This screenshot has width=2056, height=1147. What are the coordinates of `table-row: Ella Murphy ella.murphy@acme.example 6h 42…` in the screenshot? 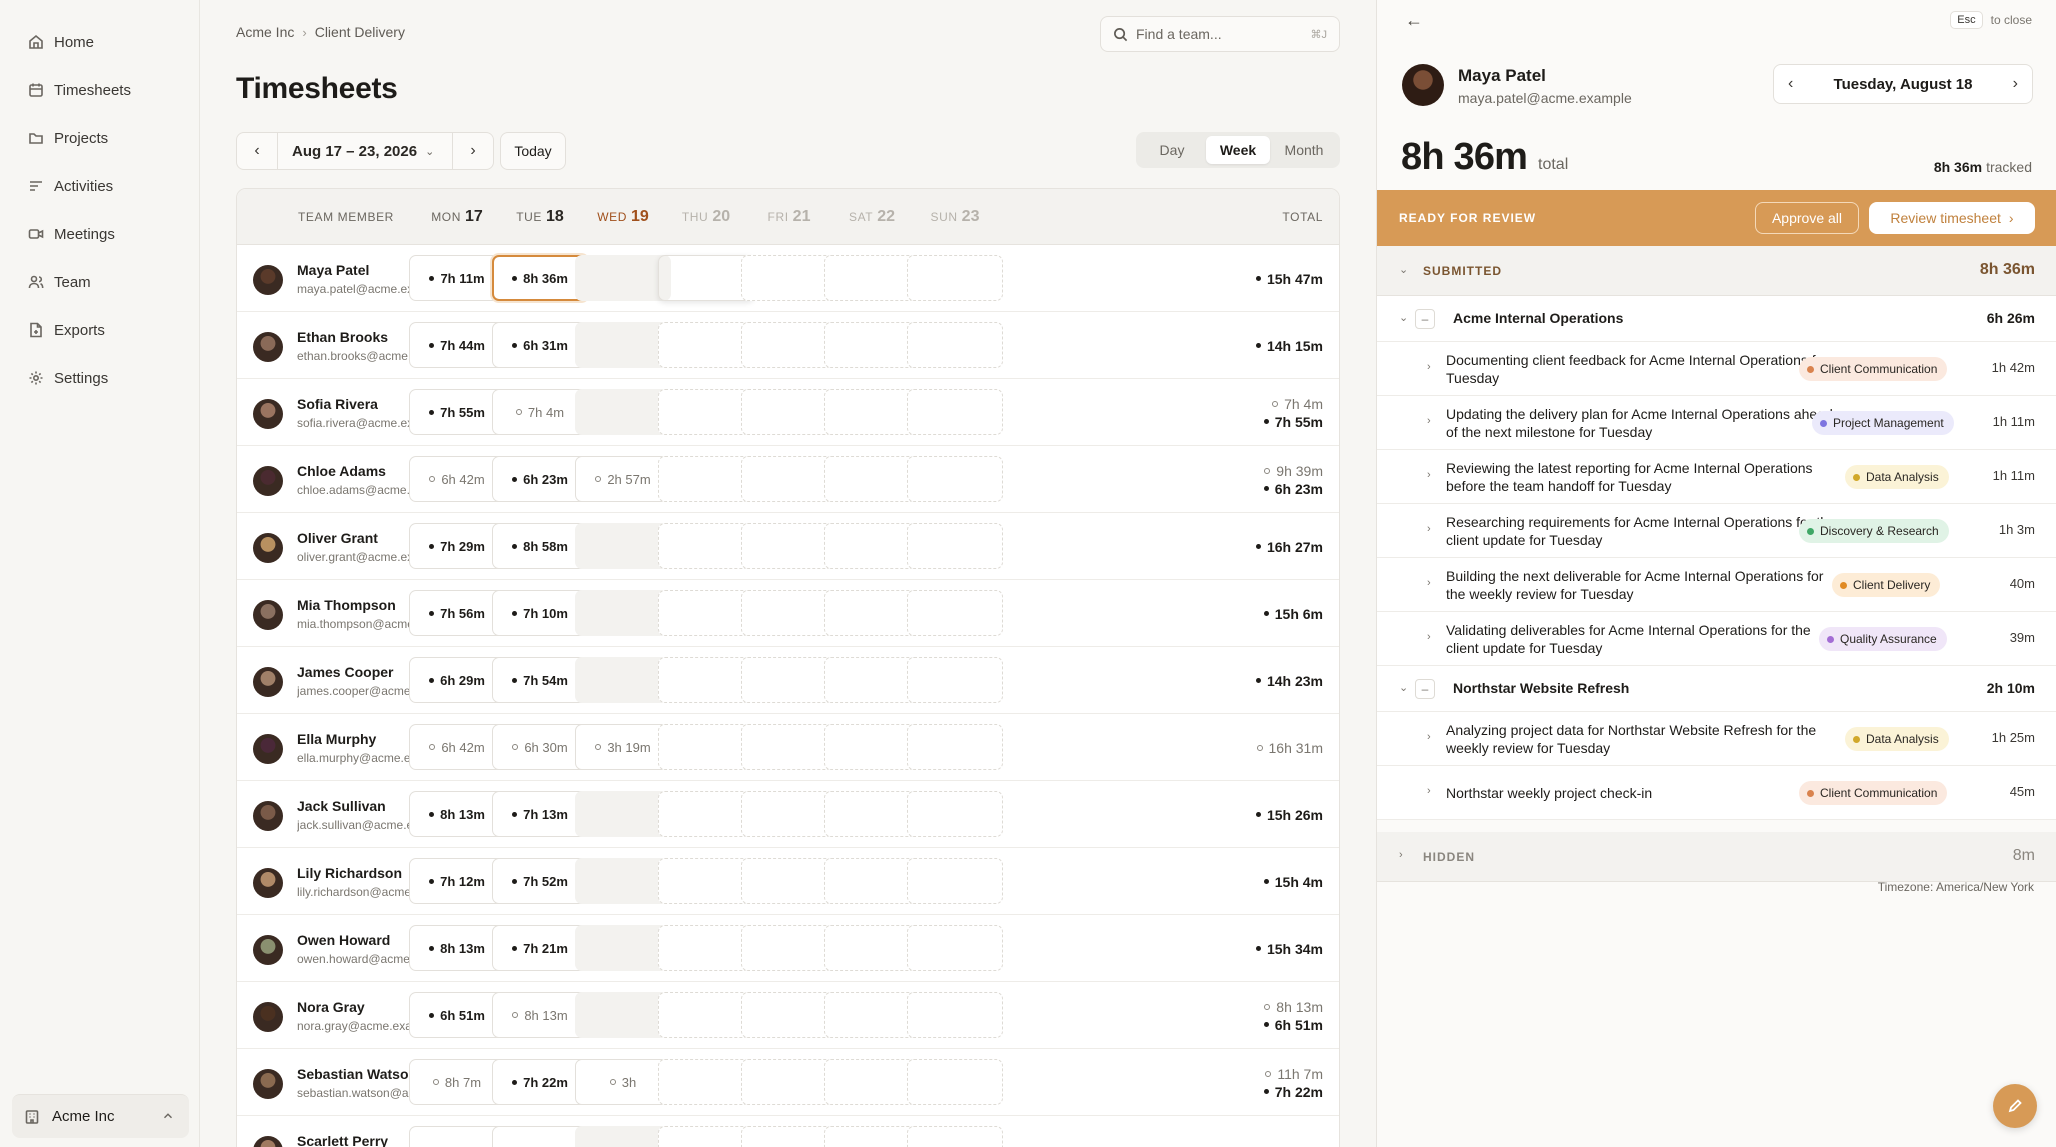 It's located at (788, 747).